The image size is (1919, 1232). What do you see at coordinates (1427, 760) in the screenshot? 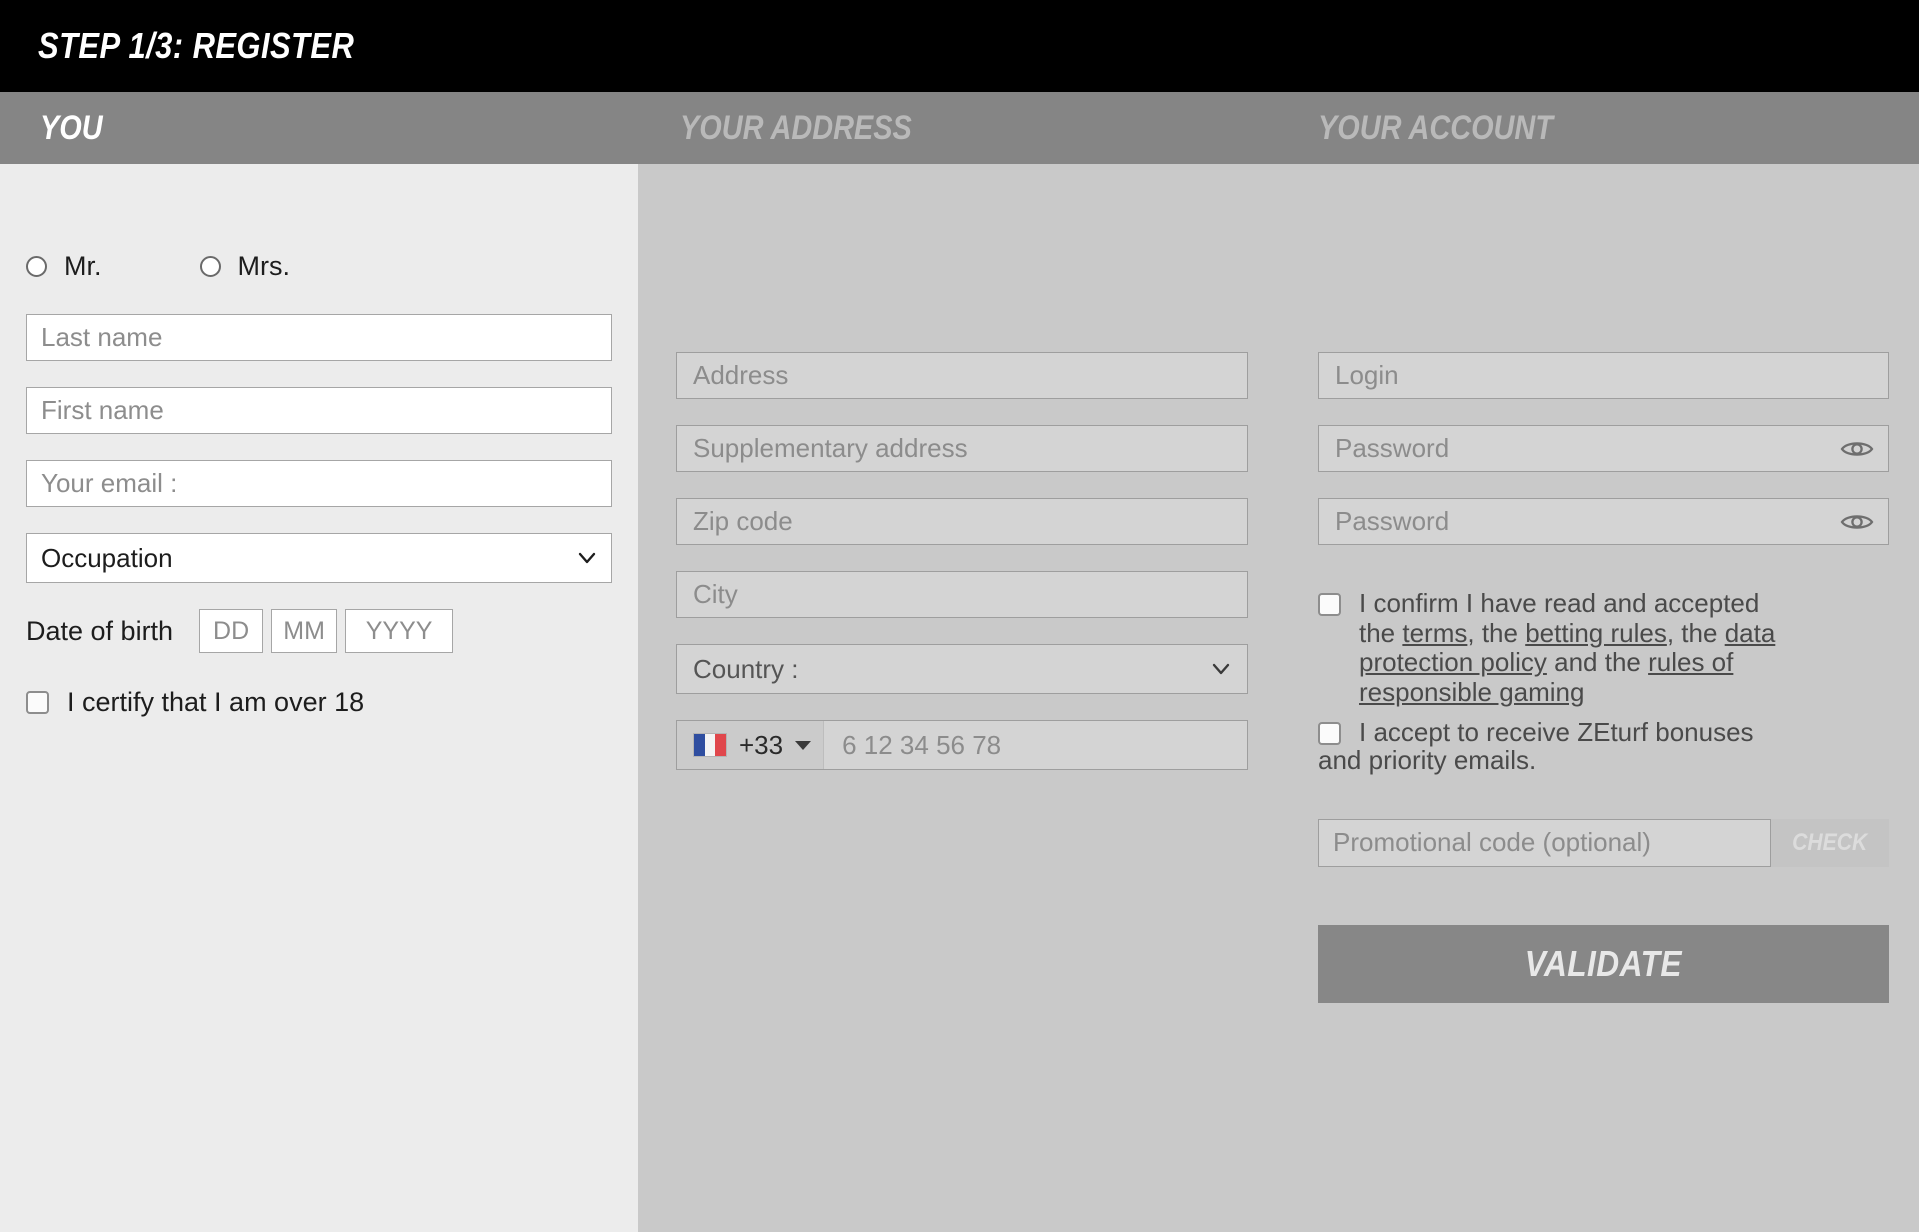
I see `optin-label-line2: and priority emails.` at bounding box center [1427, 760].